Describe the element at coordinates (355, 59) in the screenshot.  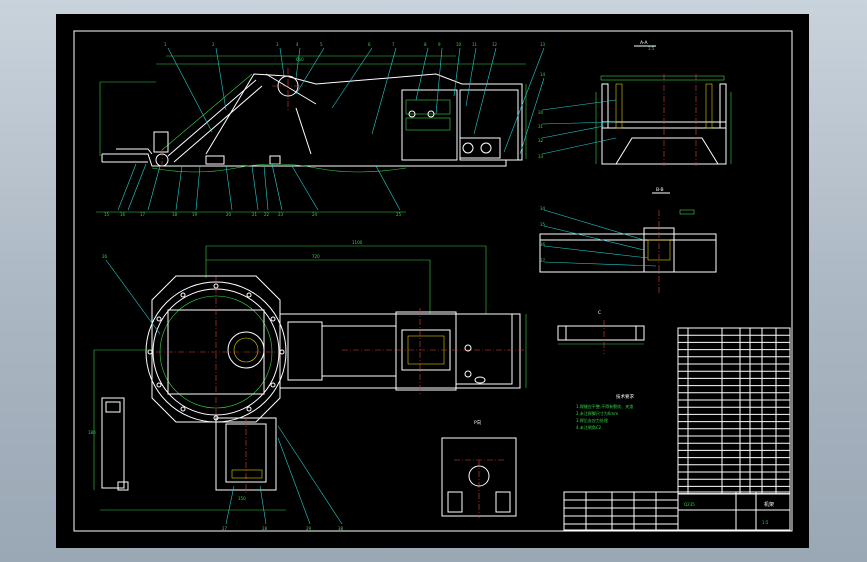
I see `balloon-callout-icon: 12 34 56 78 9 10 11 12 1314` at that location.